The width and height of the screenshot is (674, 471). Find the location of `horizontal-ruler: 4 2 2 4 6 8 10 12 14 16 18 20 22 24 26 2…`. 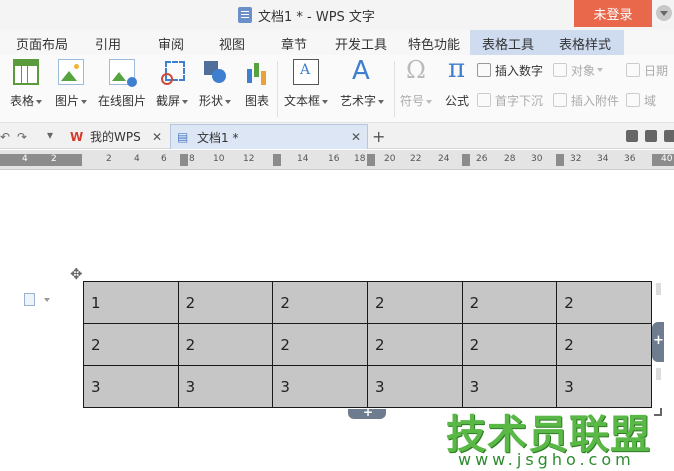

horizontal-ruler: 4 2 2 4 6 8 10 12 14 16 18 20 22 24 26 2… is located at coordinates (337, 160).